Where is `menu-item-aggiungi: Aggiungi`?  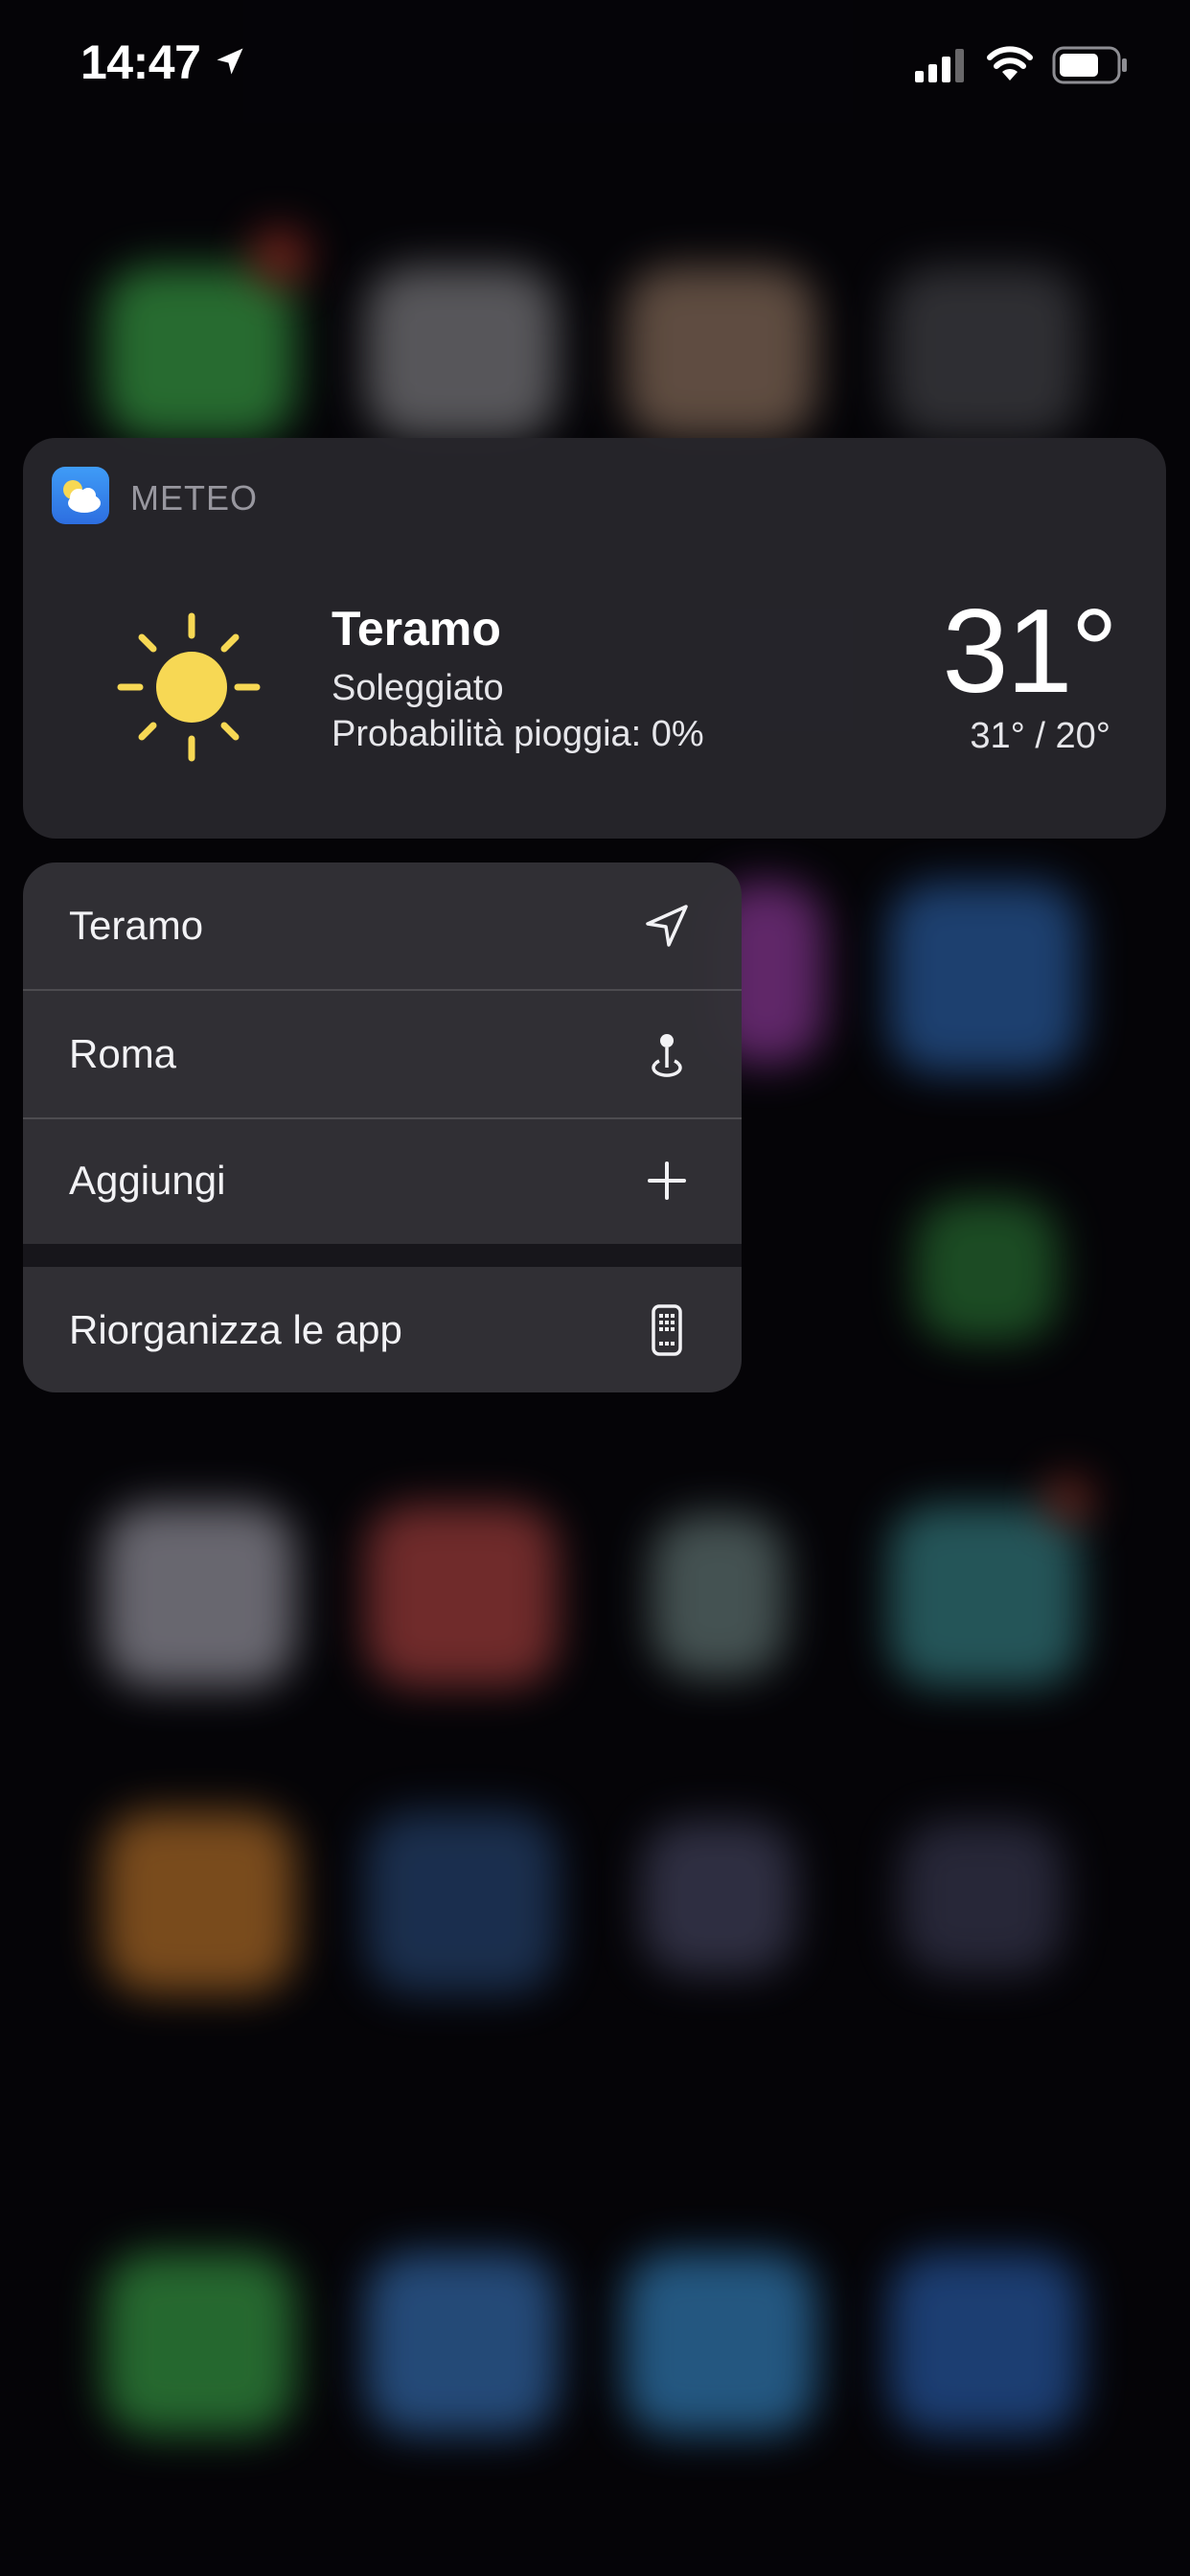
menu-item-aggiungi: Aggiungi is located at coordinates (382, 1180).